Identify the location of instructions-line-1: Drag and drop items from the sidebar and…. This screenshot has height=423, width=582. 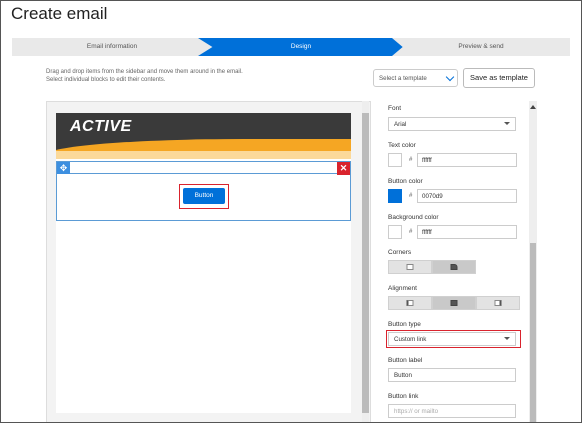
(144, 72).